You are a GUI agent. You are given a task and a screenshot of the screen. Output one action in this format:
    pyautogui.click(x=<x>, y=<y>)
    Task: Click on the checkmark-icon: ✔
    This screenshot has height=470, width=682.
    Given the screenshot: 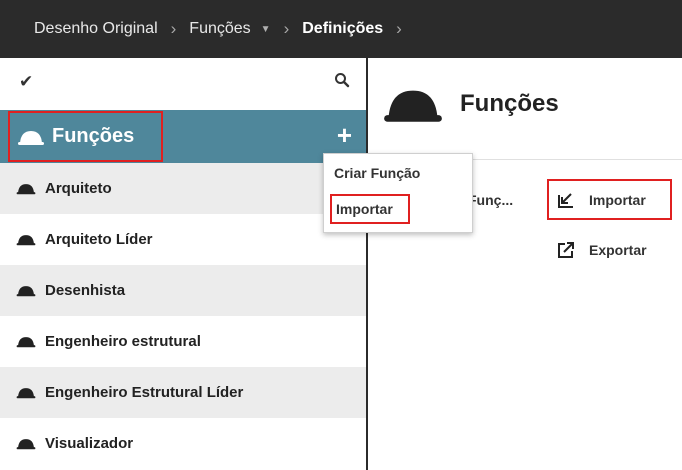 What is the action you would take?
    pyautogui.click(x=26, y=82)
    